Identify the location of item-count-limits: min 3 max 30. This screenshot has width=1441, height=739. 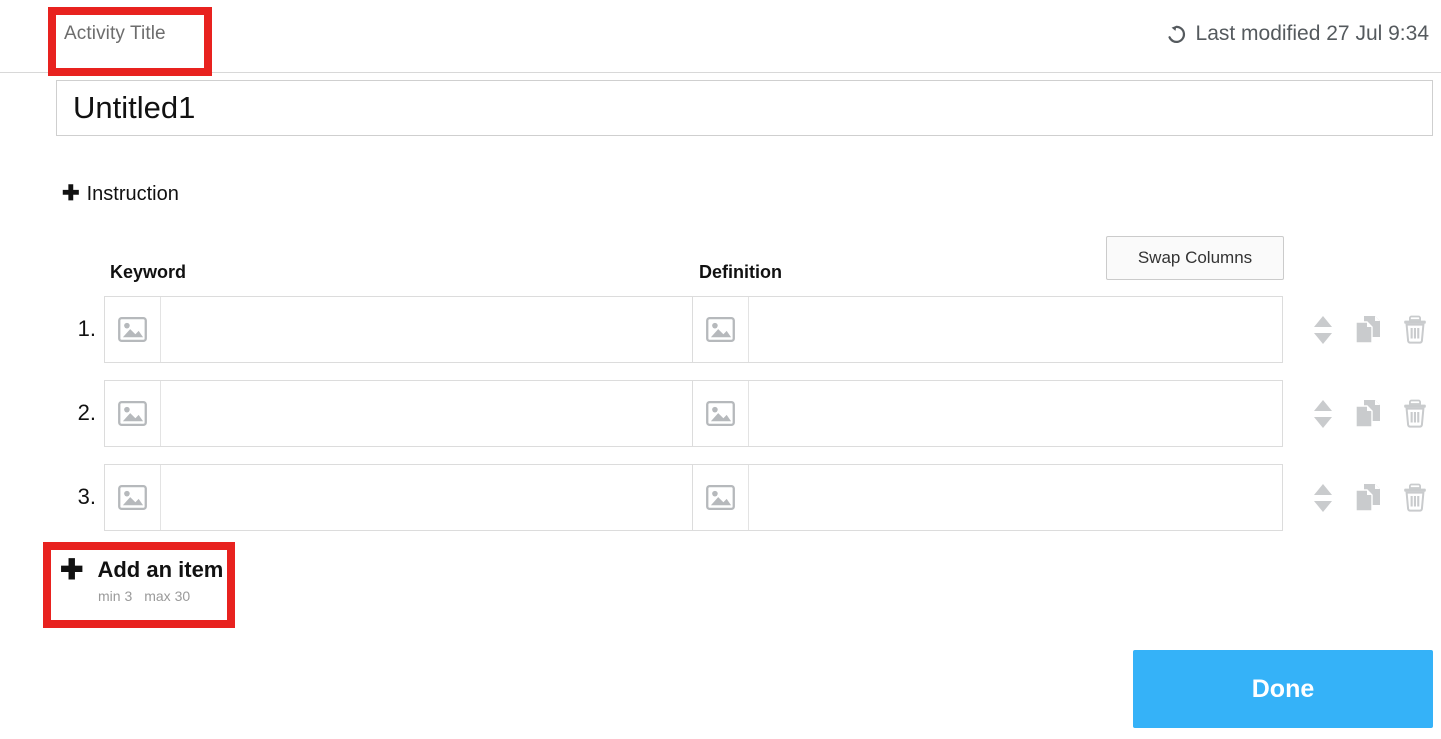
(160, 596).